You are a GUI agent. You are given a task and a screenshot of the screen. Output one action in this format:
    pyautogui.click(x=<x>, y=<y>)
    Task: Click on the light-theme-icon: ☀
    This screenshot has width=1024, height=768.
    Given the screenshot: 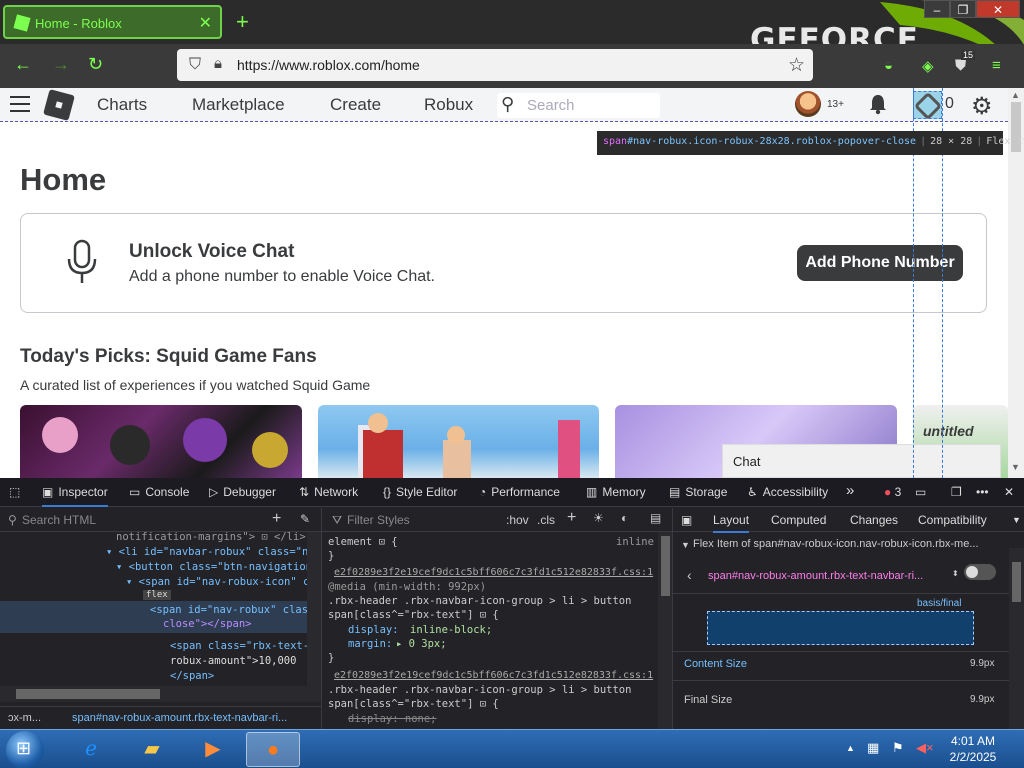 What is the action you would take?
    pyautogui.click(x=598, y=518)
    